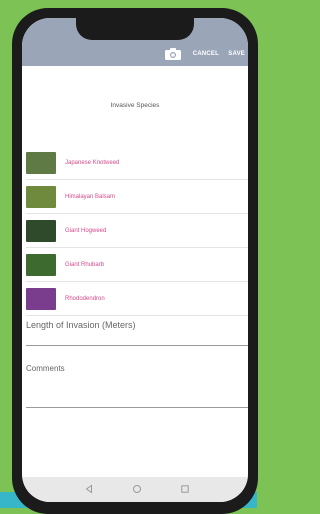 This screenshot has width=320, height=514. I want to click on species-item-himalayan-balsam: Himalayan Balsam, so click(137, 197).